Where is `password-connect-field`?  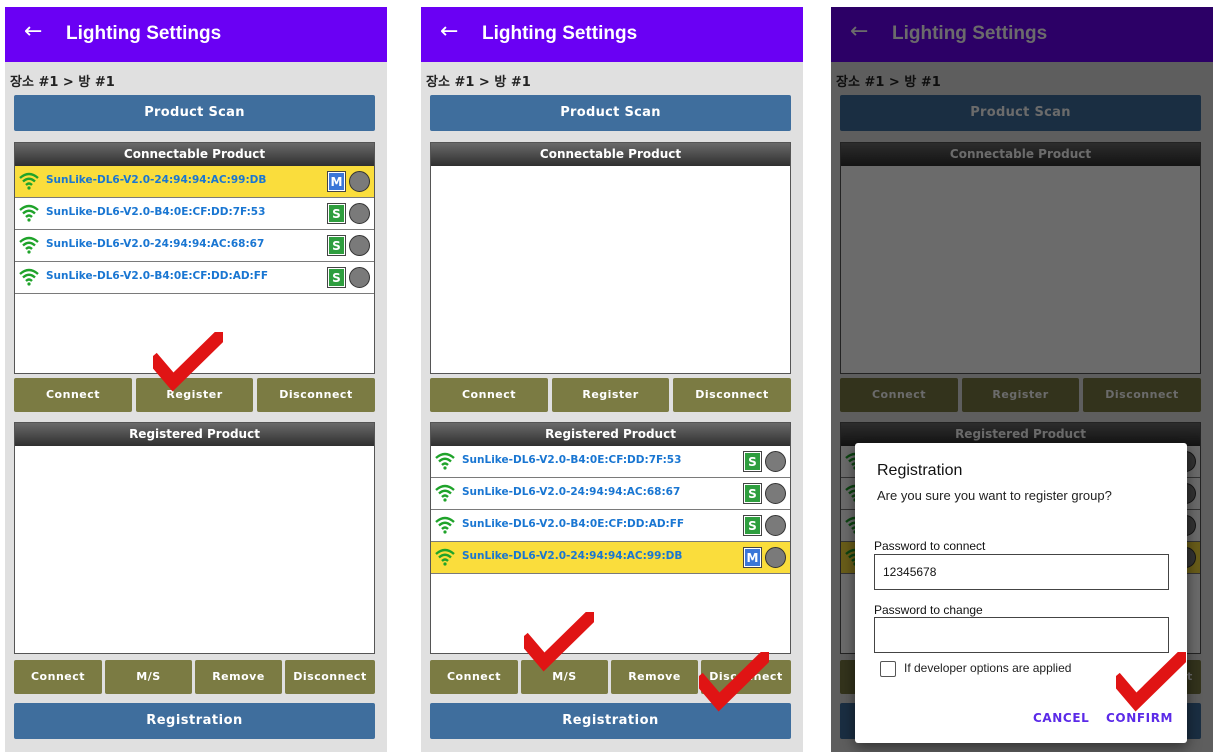 password-connect-field is located at coordinates (1021, 572).